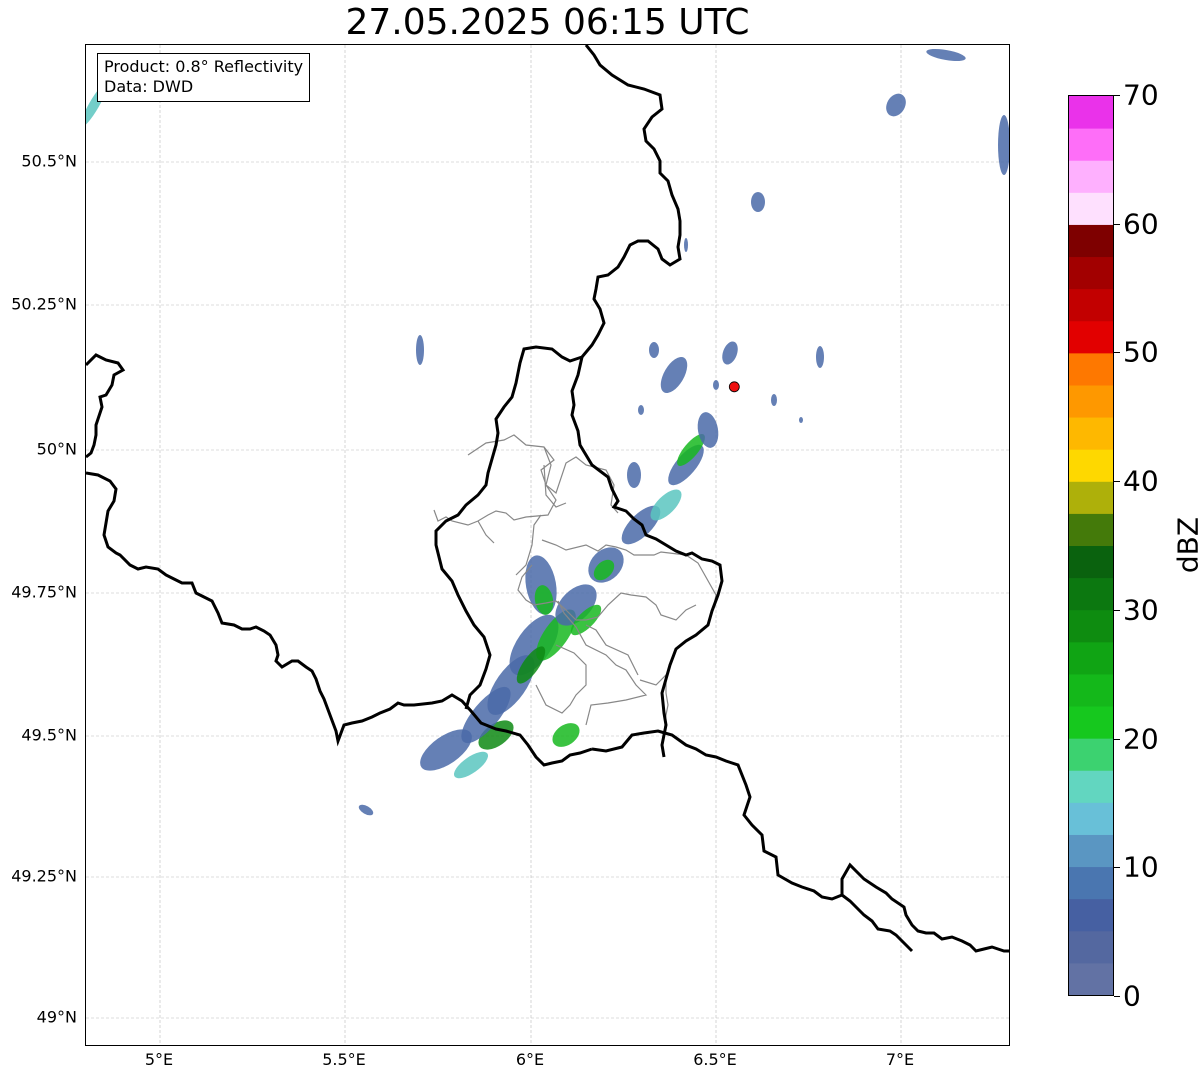 Image resolution: width=1202 pixels, height=1081 pixels. I want to click on info-box: Product: 0.8° Reflectivity Data: DWD, so click(204, 77).